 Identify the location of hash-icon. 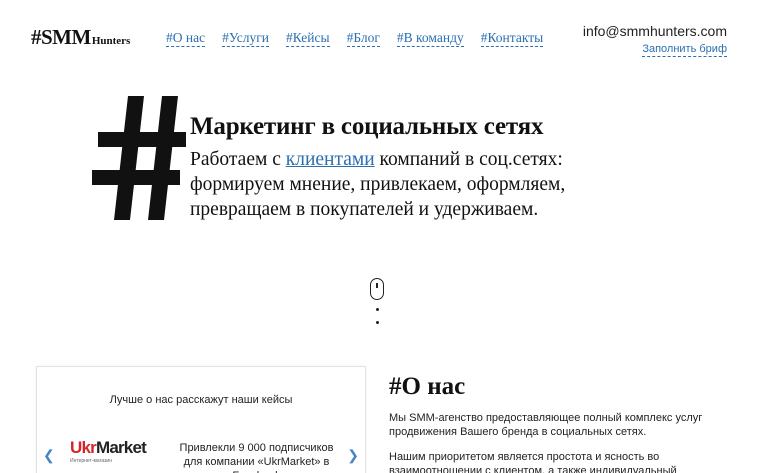
(139, 158).